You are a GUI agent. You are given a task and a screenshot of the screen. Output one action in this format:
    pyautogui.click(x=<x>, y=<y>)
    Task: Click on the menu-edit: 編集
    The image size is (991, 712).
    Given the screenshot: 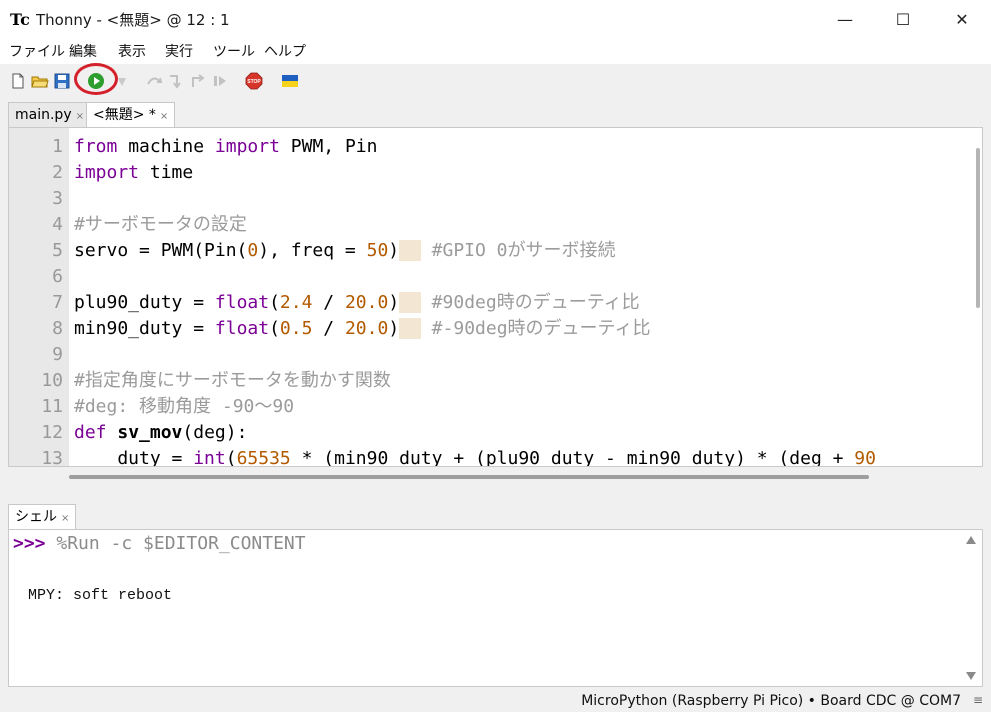 What is the action you would take?
    pyautogui.click(x=83, y=52)
    